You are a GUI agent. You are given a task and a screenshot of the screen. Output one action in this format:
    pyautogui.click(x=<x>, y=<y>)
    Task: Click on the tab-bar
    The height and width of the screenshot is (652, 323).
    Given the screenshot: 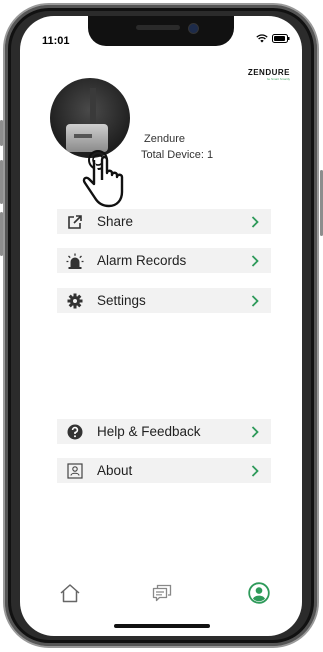 What is the action you would take?
    pyautogui.click(x=161, y=594)
    